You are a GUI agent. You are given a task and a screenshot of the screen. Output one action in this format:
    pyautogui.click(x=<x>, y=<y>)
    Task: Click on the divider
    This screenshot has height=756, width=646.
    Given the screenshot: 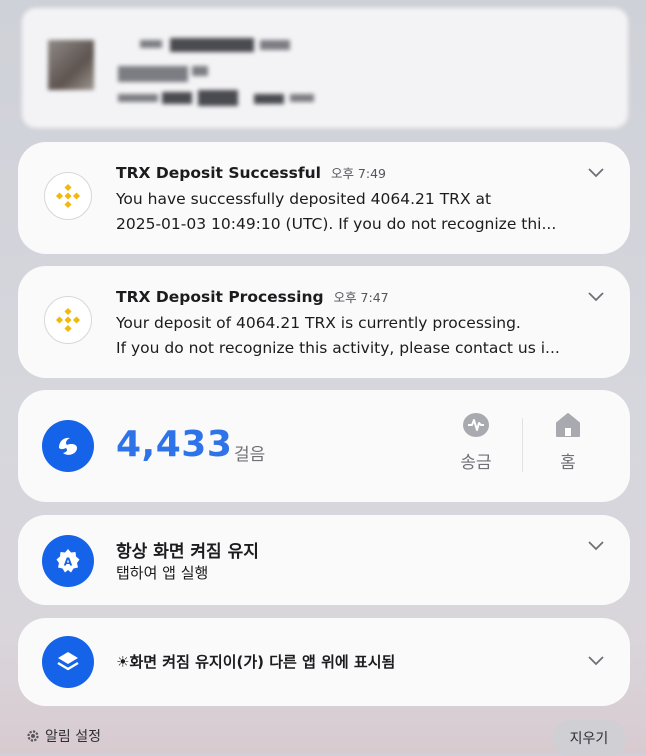 What is the action you would take?
    pyautogui.click(x=522, y=445)
    